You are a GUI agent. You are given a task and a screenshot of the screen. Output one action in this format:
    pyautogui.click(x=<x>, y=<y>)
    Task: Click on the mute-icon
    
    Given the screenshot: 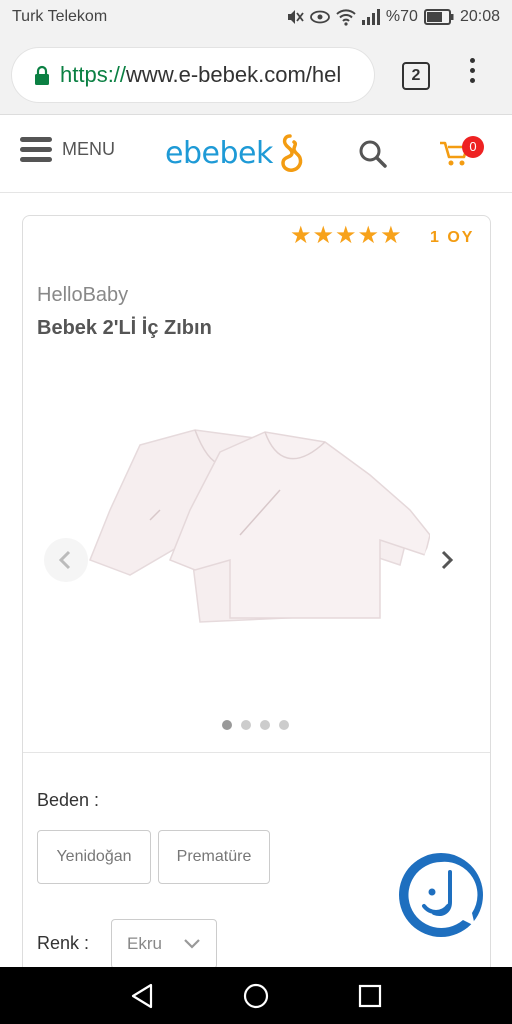 What is the action you would take?
    pyautogui.click(x=295, y=17)
    